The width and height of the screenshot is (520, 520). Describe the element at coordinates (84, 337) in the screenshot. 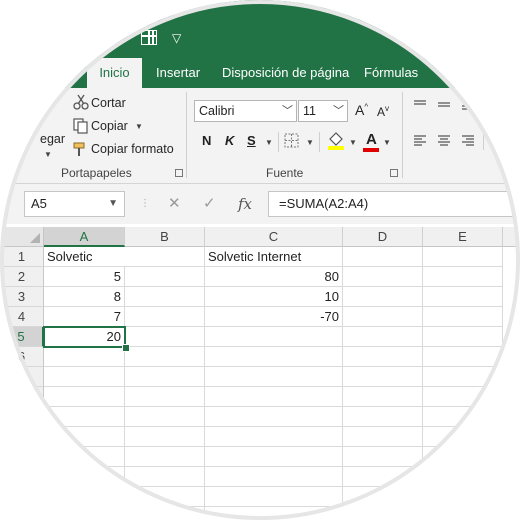

I see `active-cell-border` at that location.